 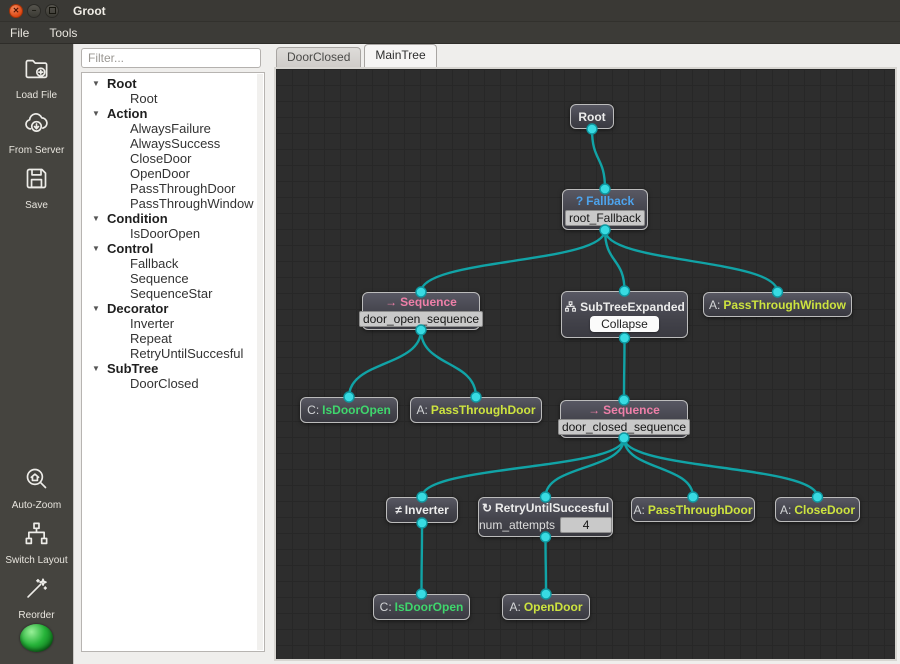 I want to click on port-top-seq-open, so click(x=421, y=292).